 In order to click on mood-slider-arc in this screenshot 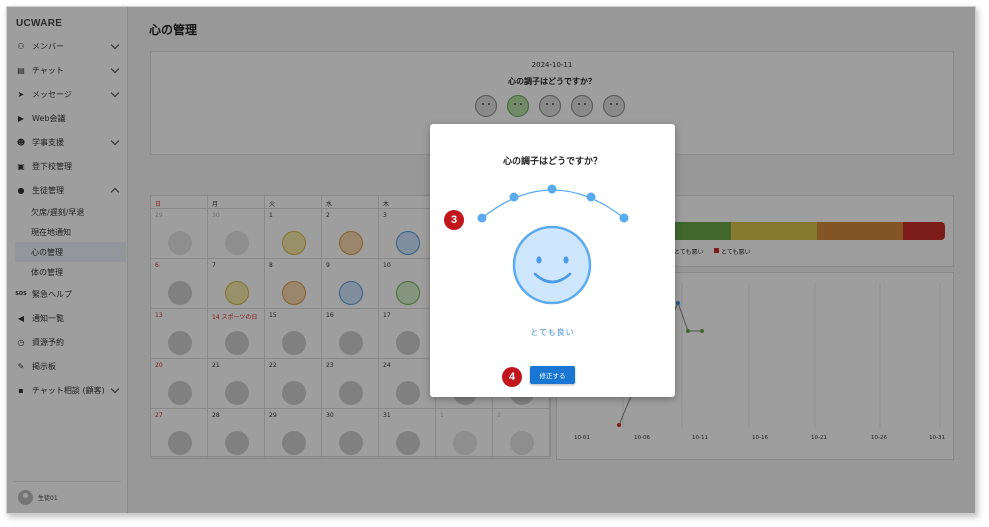, I will do `click(553, 204)`.